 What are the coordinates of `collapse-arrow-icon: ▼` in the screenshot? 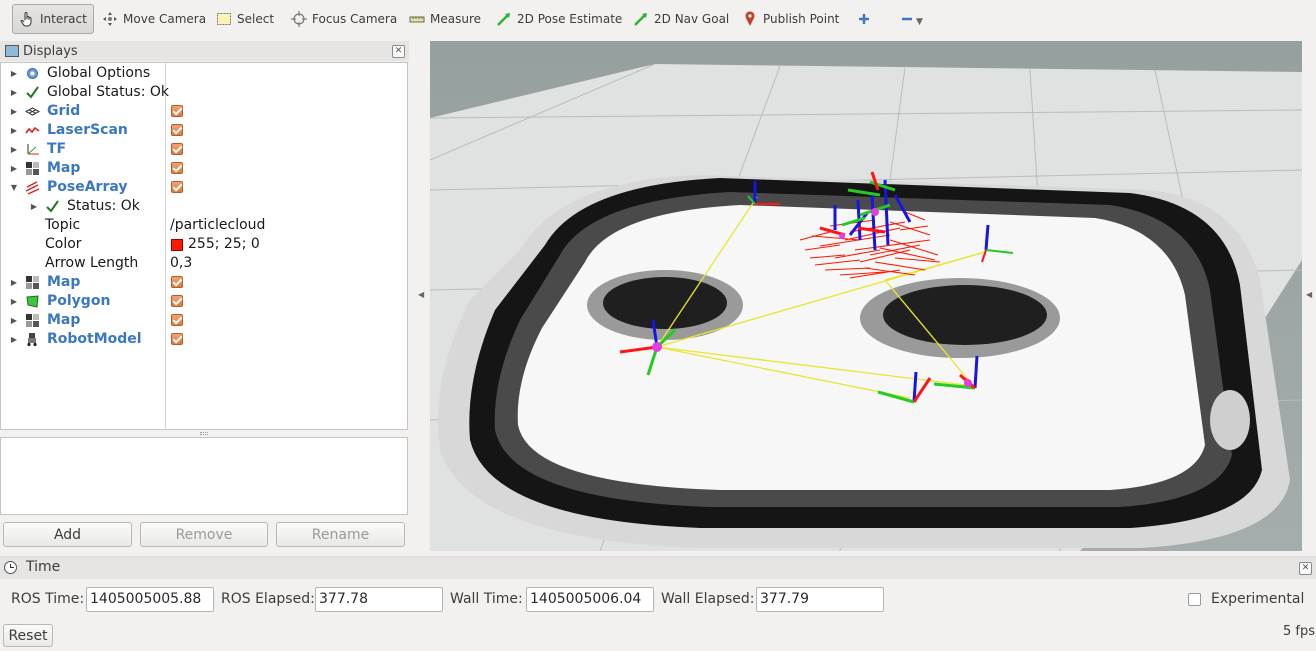 It's located at (14, 187).